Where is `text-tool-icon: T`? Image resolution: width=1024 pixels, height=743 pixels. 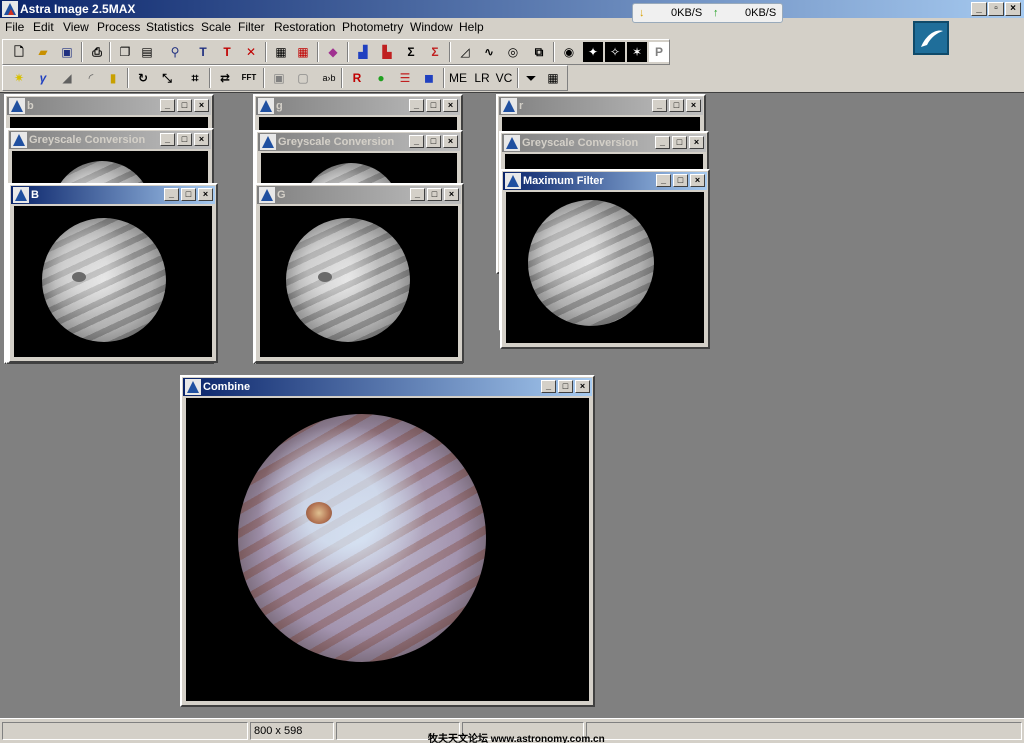
text-tool-icon: T is located at coordinates (203, 52).